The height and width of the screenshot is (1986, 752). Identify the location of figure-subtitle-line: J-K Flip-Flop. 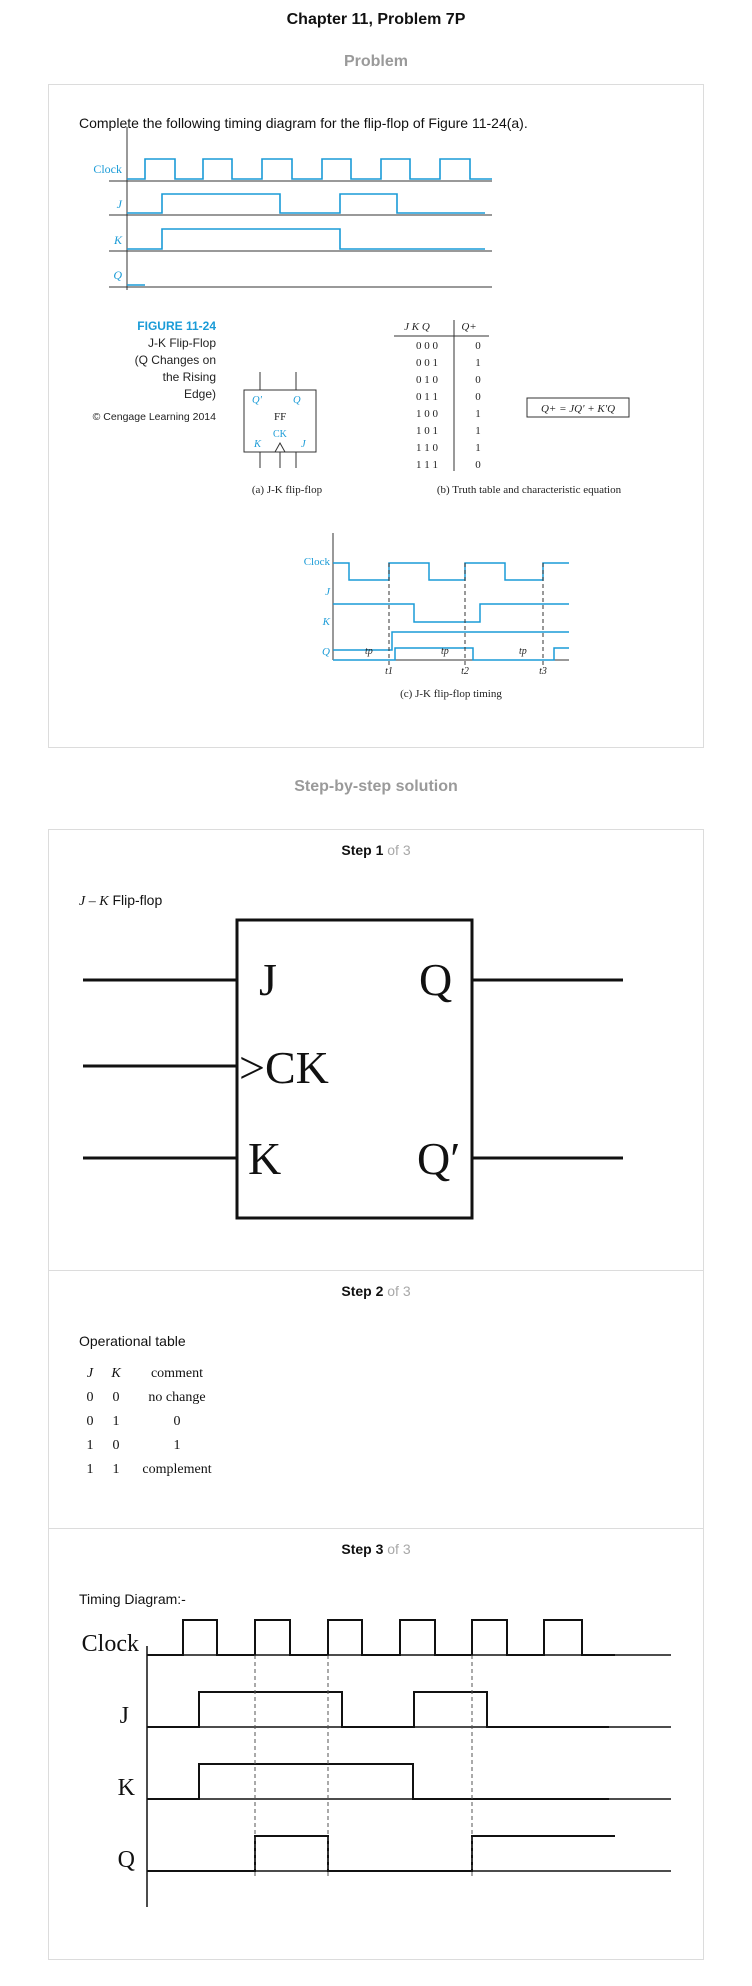
(182, 343).